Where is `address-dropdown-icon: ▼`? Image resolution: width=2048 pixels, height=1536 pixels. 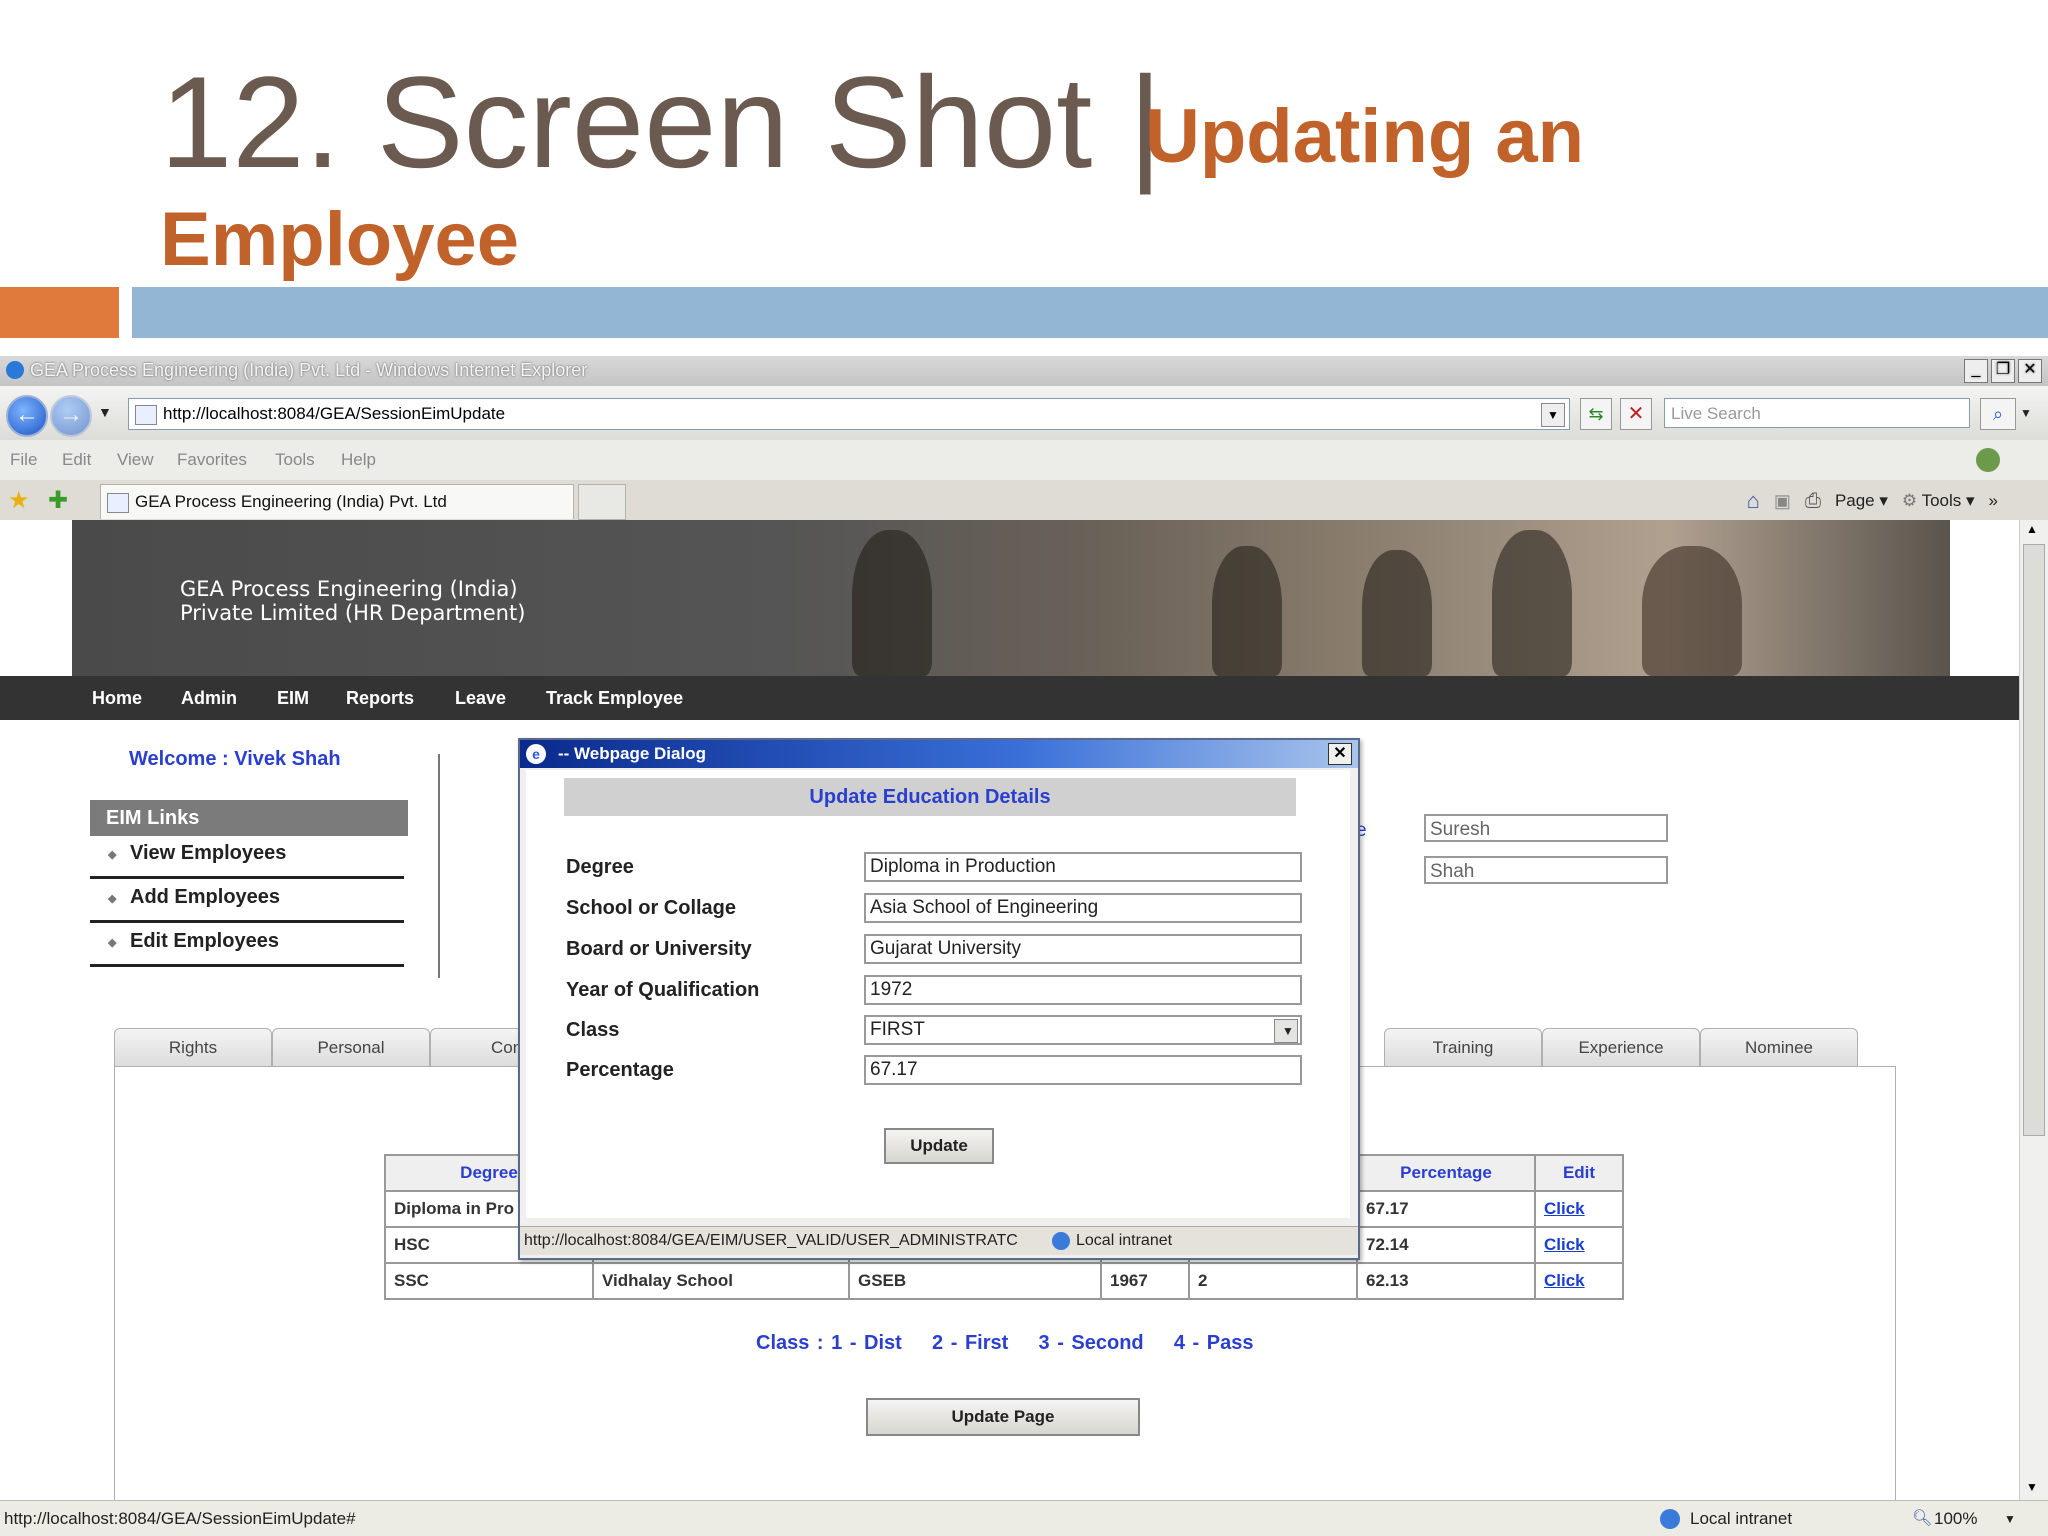 address-dropdown-icon: ▼ is located at coordinates (1553, 415).